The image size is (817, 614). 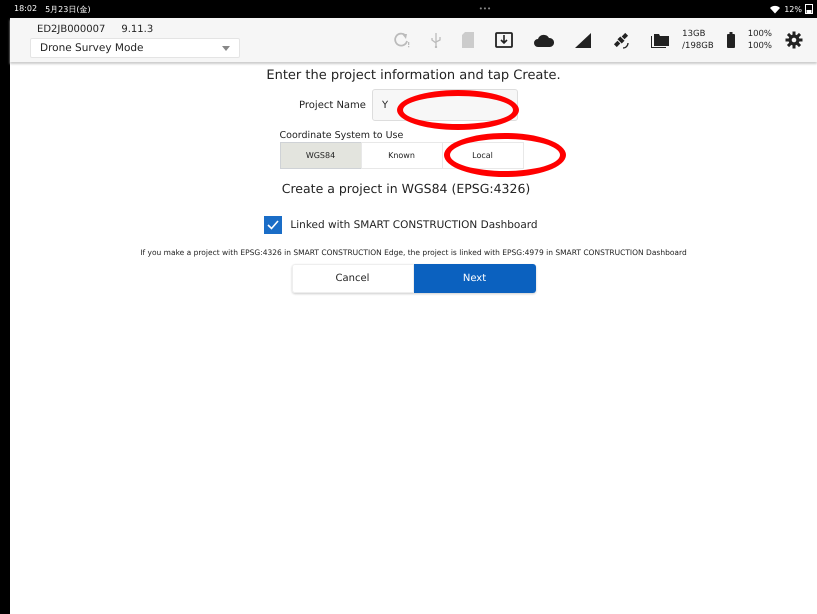 I want to click on status-time: 18:02, so click(x=26, y=9).